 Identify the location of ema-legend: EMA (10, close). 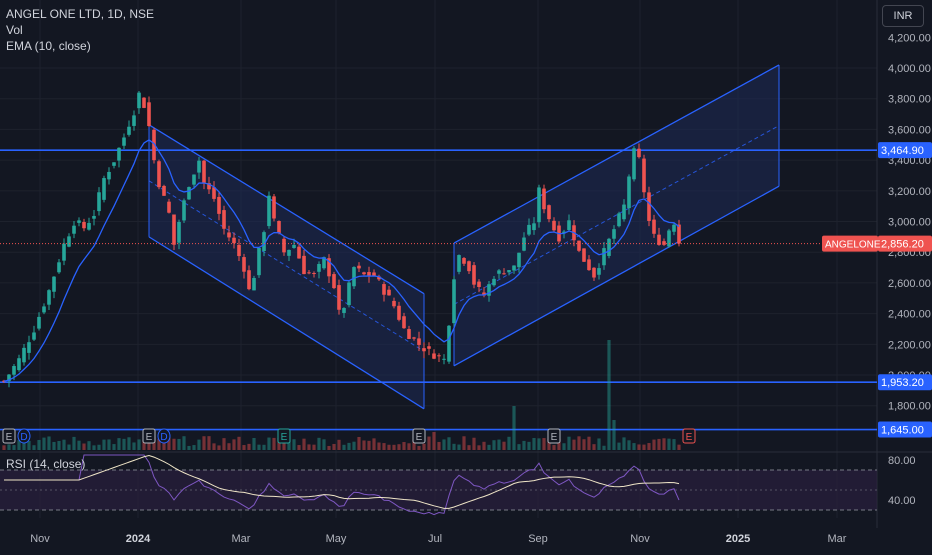
(48, 46).